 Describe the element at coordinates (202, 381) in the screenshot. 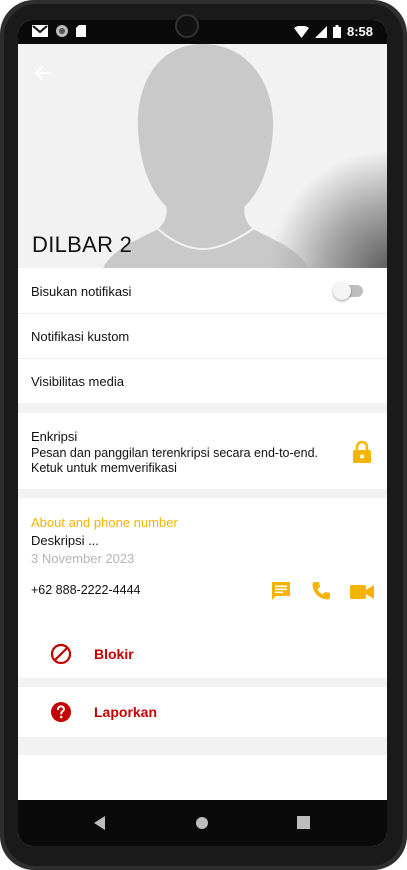

I see `media-visibility-row: Visibilitas media` at that location.